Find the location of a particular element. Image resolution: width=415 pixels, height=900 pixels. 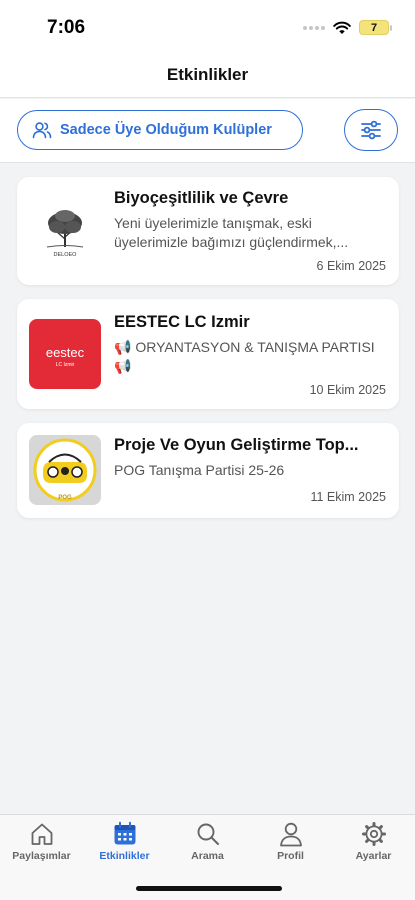

page-title: Etkinlikler is located at coordinates (207, 74).